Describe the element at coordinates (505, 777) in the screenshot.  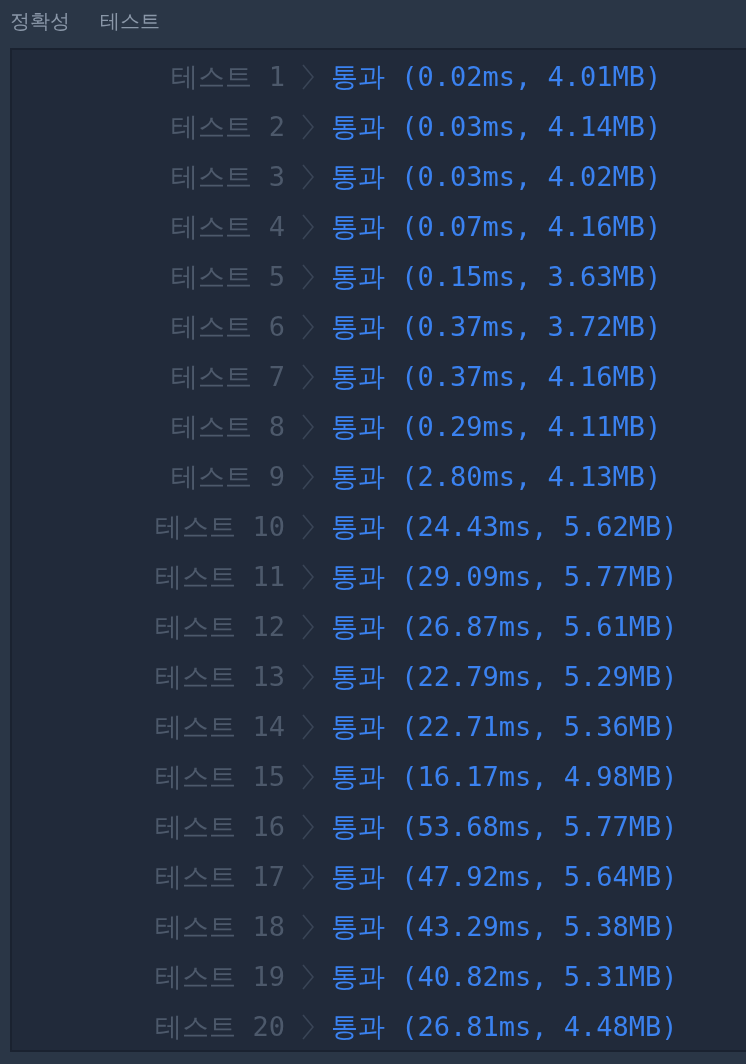
I see `test-result: 통과 (16.17ms, 4.98MB)` at that location.